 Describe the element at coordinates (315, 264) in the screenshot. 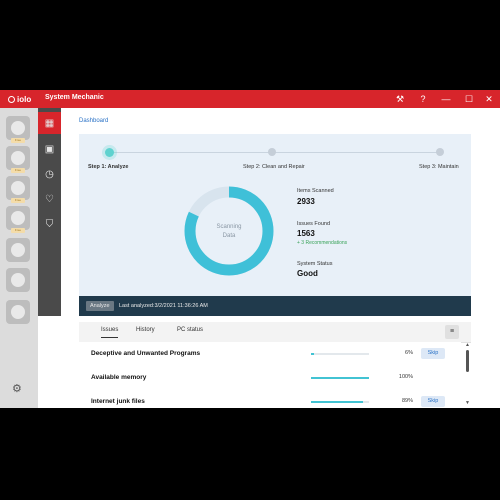

I see `system-status-label: System Status` at that location.